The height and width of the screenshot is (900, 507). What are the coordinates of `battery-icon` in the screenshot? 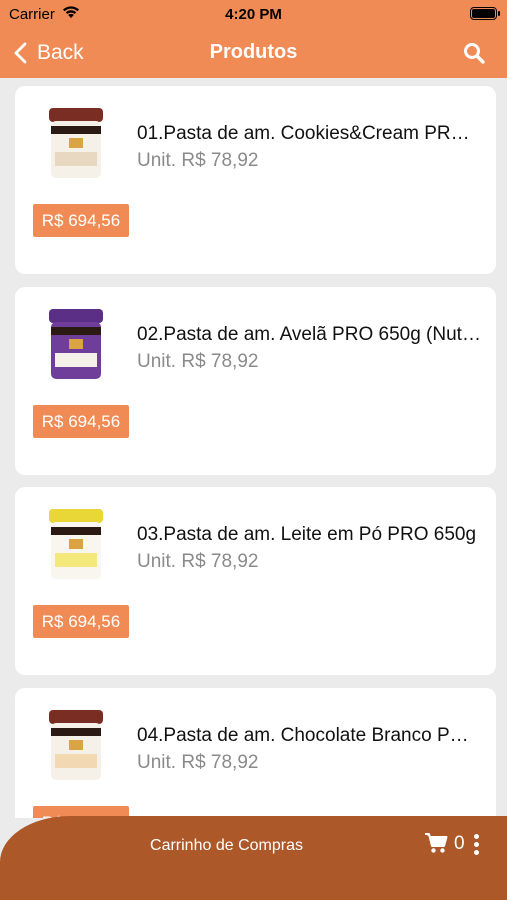 It's located at (485, 13).